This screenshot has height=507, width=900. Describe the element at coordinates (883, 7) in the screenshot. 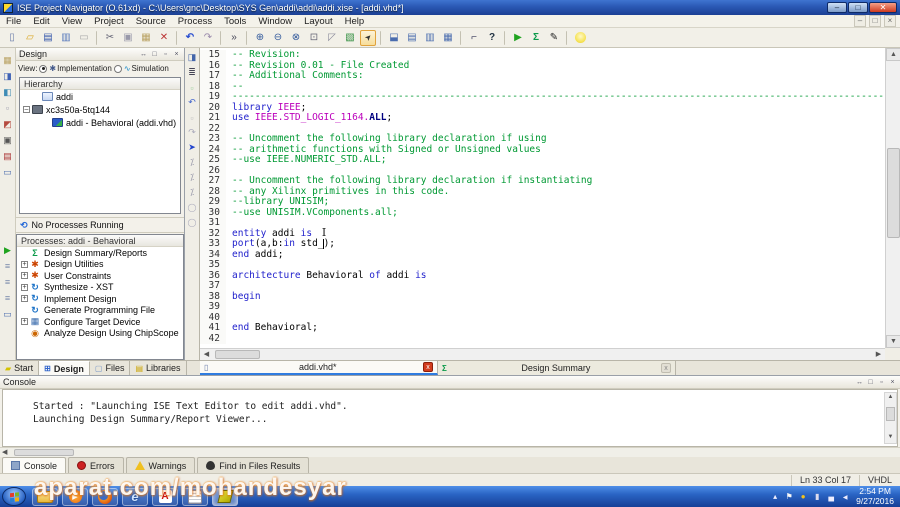

I see `close-button: ✕` at that location.